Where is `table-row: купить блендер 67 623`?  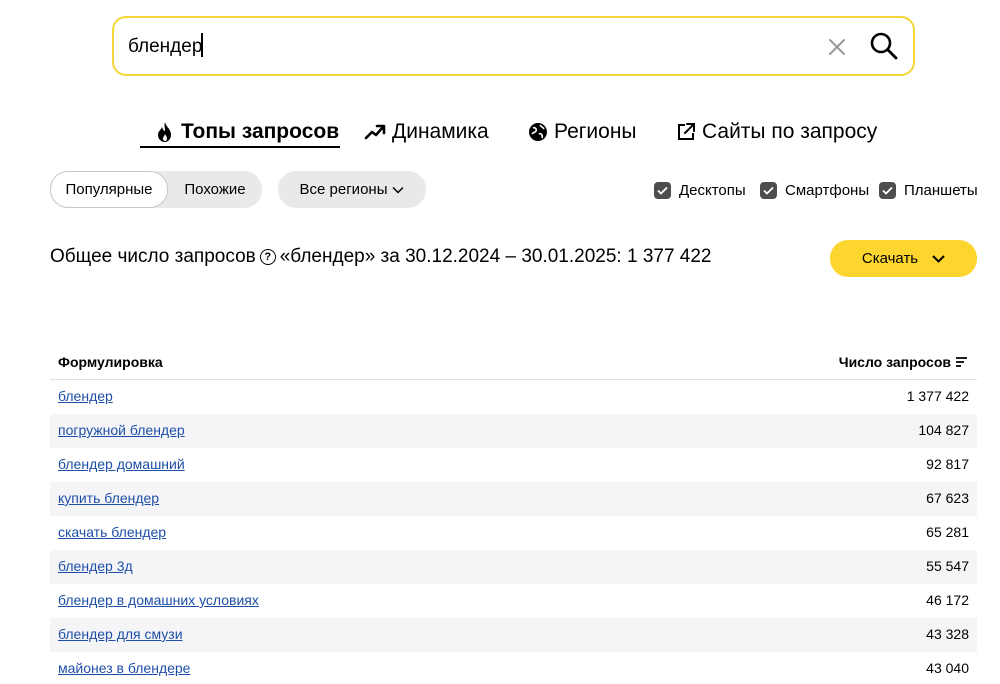
table-row: купить блендер 67 623 is located at coordinates (513, 499).